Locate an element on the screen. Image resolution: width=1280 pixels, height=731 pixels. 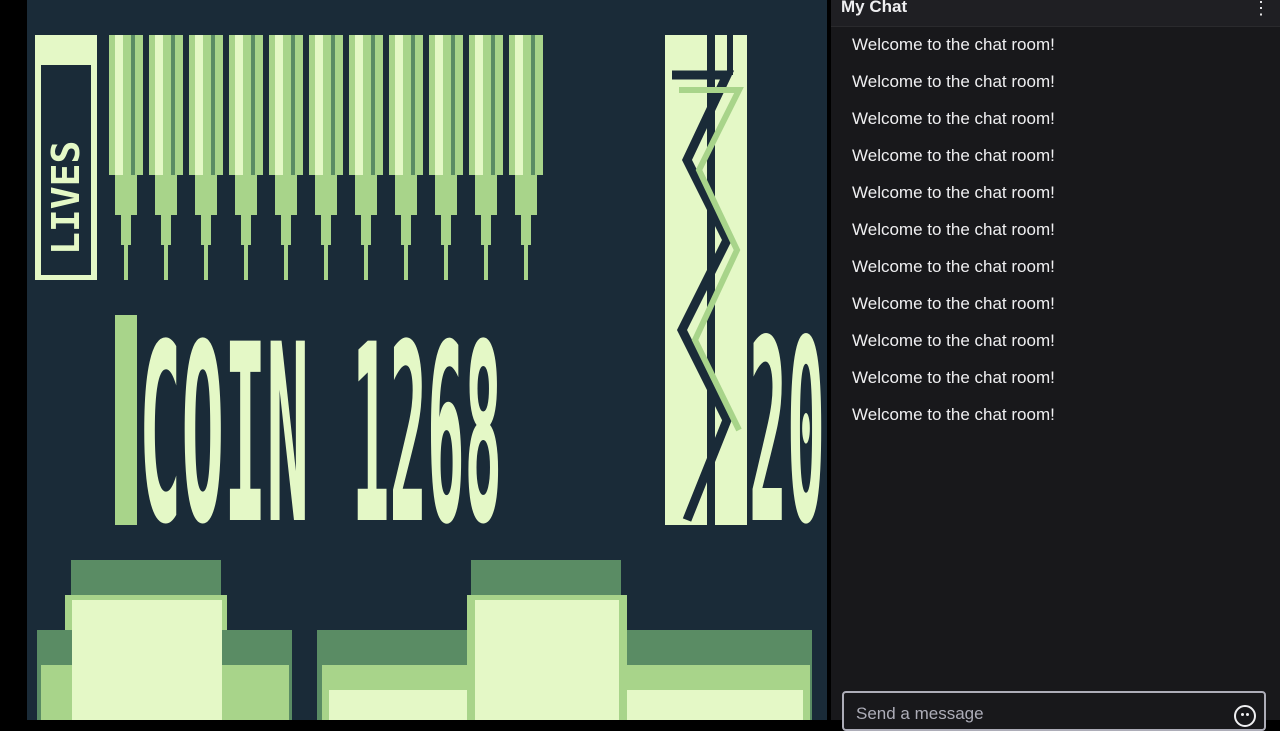
life-meter is located at coordinates (326, 157).